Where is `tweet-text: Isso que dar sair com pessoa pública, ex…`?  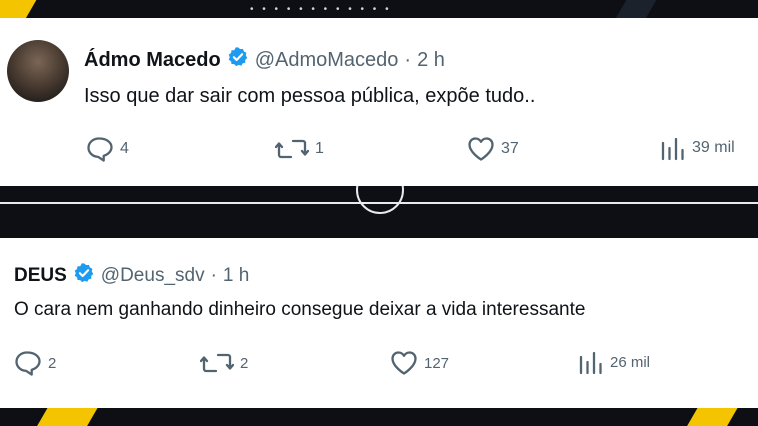 tweet-text: Isso que dar sair com pessoa pública, ex… is located at coordinates (310, 96).